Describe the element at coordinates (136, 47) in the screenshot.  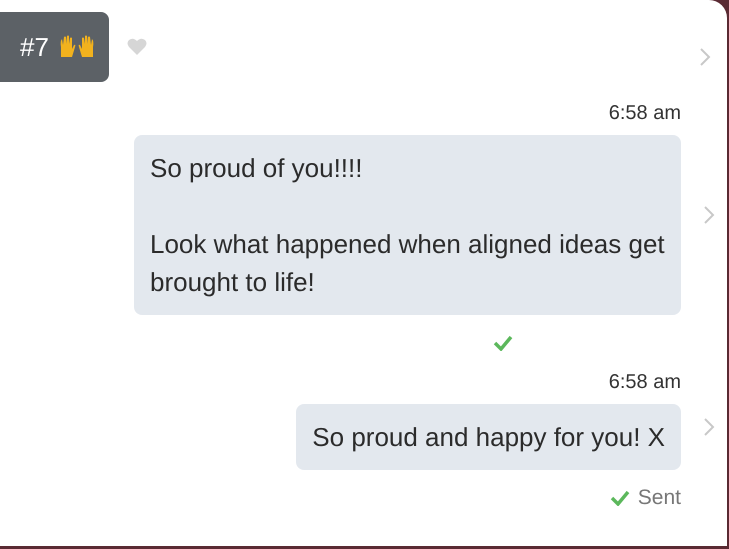
I see `heart-icon` at that location.